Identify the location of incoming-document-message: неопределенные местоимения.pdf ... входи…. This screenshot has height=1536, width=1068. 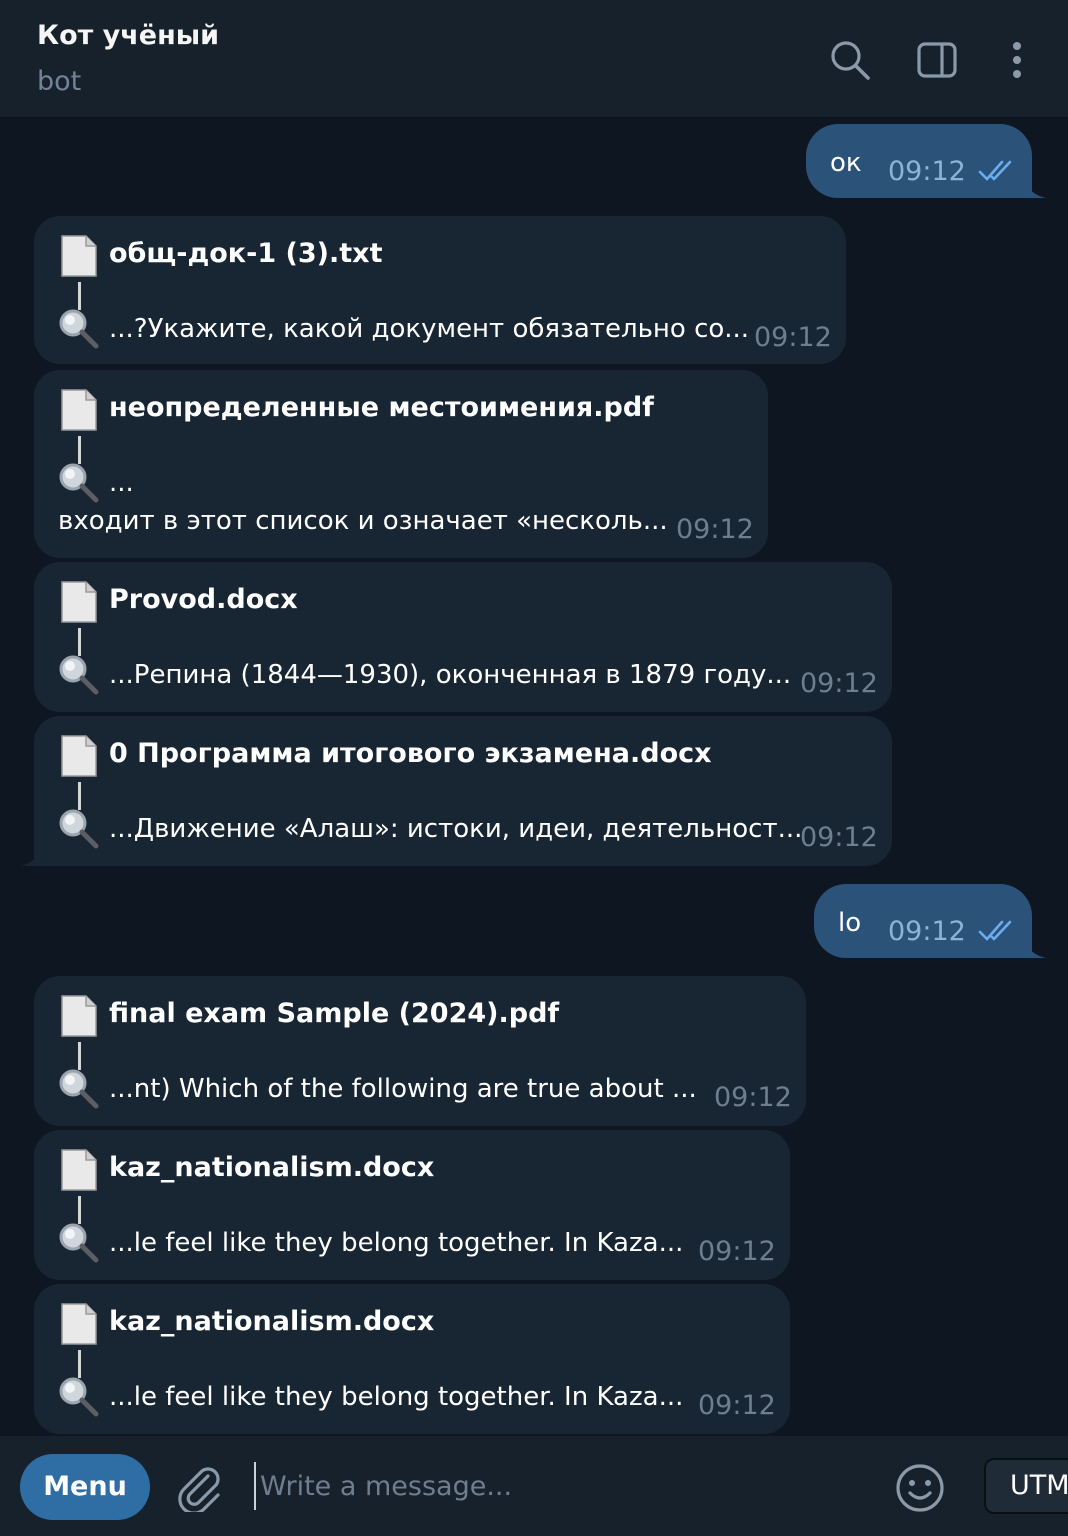
(401, 464).